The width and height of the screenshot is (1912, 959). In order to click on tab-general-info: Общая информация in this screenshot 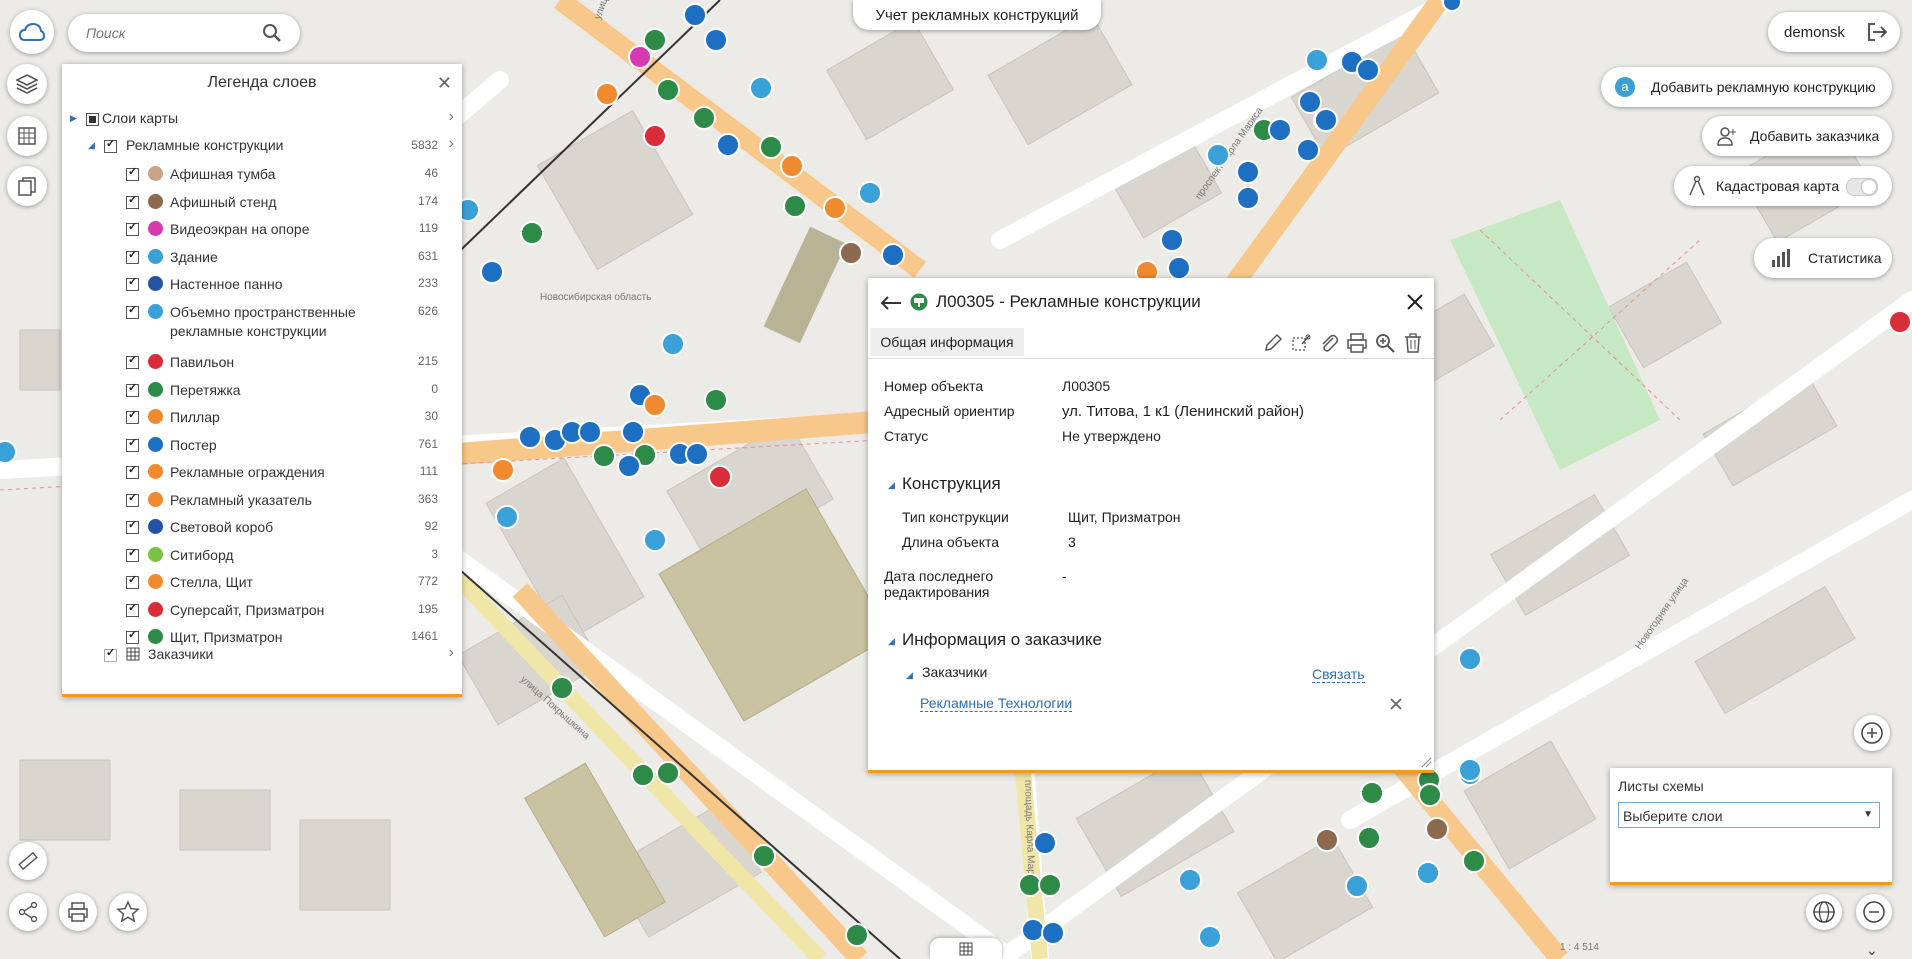, I will do `click(947, 342)`.